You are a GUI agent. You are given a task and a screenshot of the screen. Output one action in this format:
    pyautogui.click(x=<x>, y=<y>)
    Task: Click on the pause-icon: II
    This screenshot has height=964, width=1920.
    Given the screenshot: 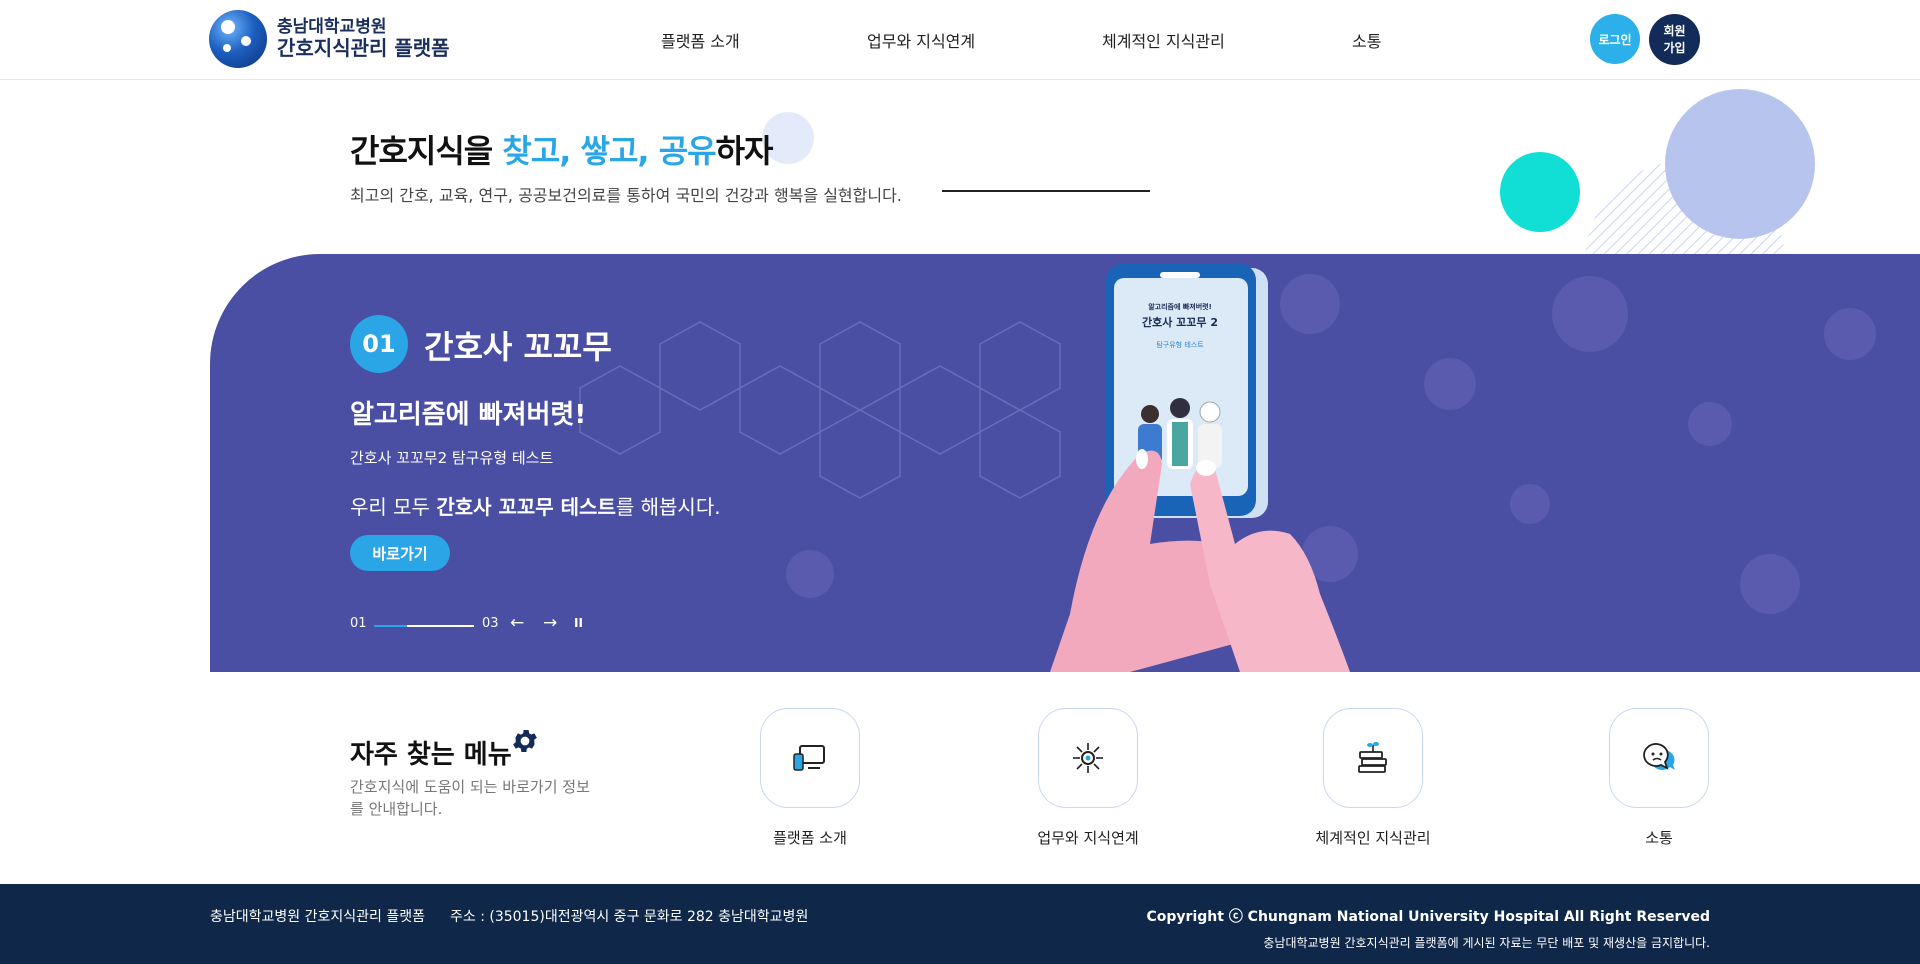 What is the action you would take?
    pyautogui.click(x=578, y=623)
    